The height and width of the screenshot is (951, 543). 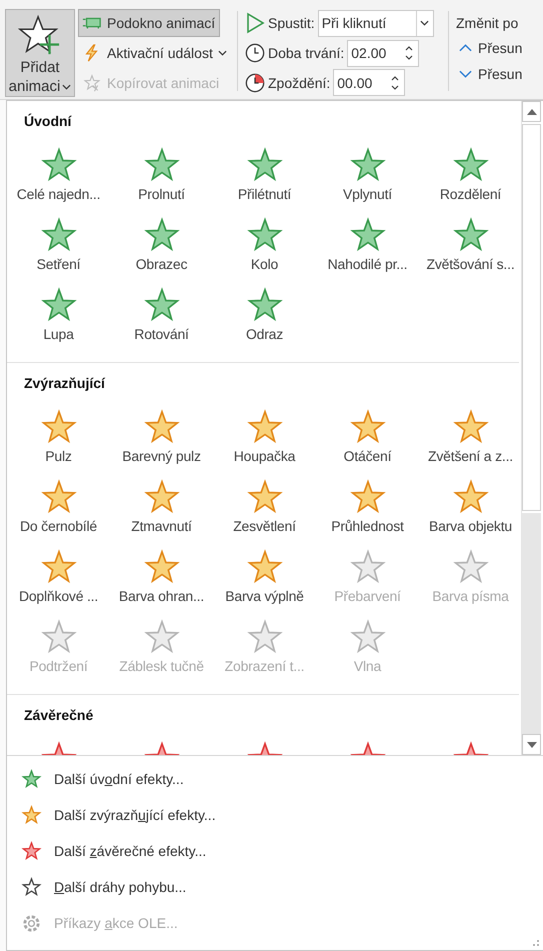 What do you see at coordinates (536, 943) in the screenshot?
I see `resize-grip-icon` at bounding box center [536, 943].